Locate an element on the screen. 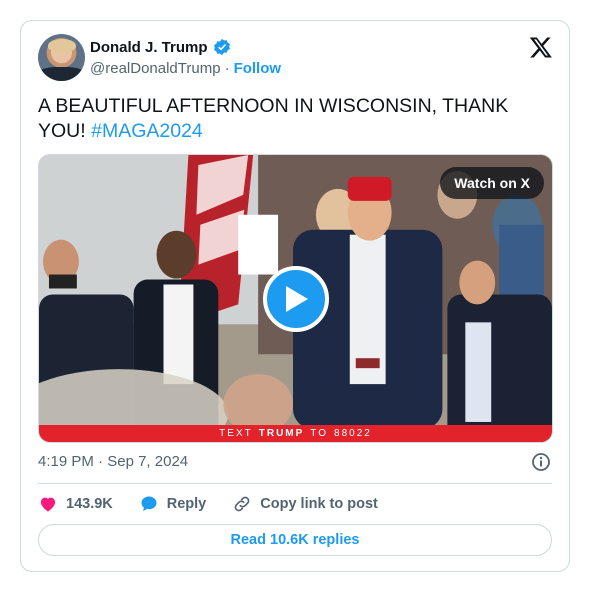 The width and height of the screenshot is (590, 592). play-icon is located at coordinates (297, 299).